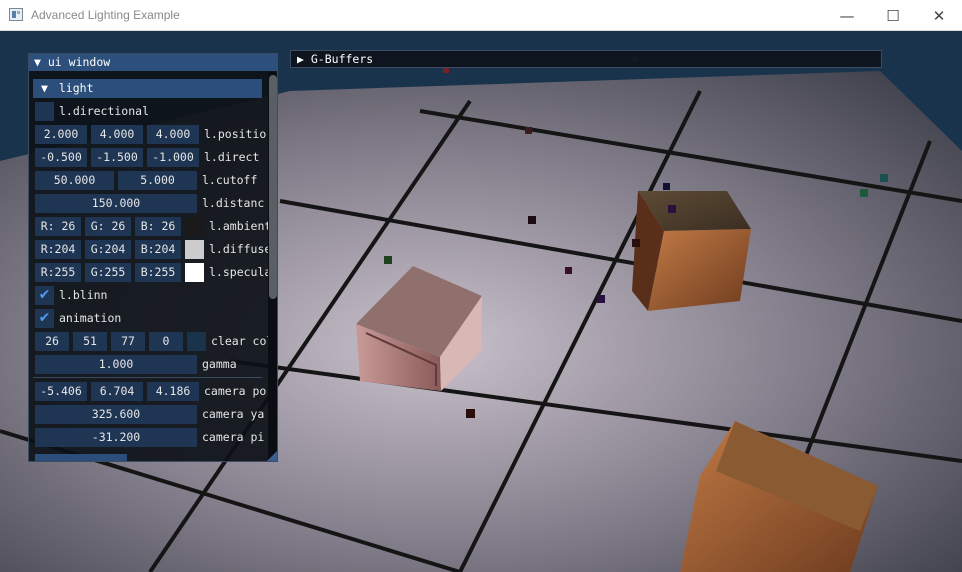 Image resolution: width=962 pixels, height=572 pixels. I want to click on directional-label: l.directional, so click(104, 111).